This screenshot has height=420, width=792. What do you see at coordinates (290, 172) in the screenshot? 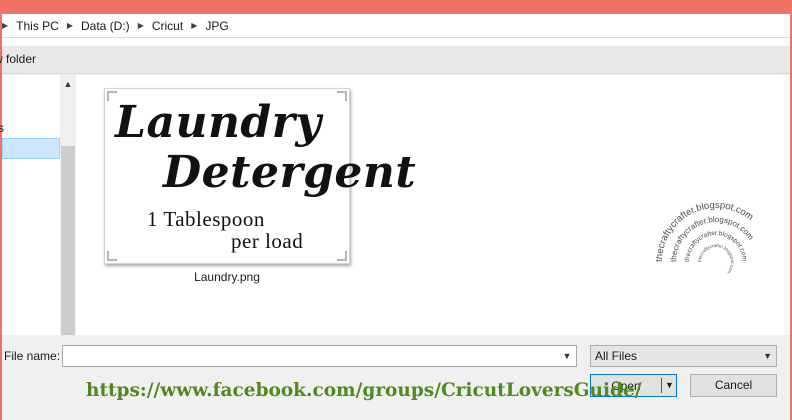
I see `thumbnail-text-line: Detergent` at bounding box center [290, 172].